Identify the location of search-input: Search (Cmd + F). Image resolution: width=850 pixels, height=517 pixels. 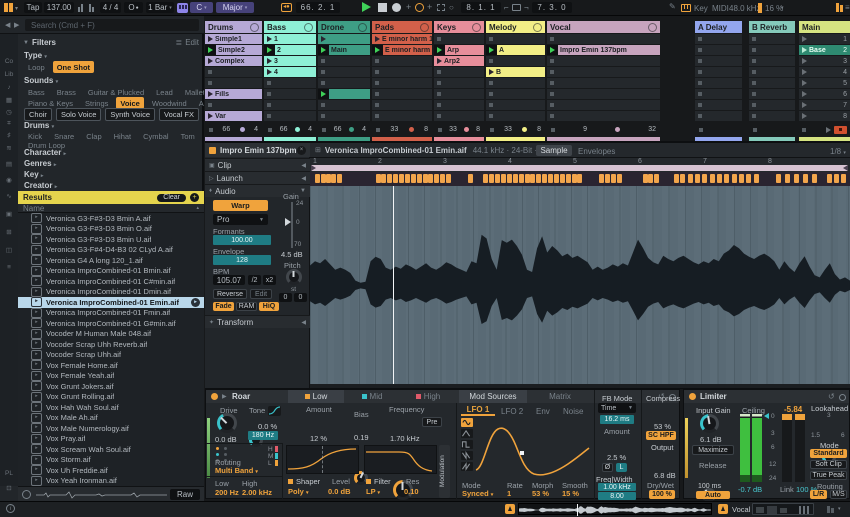
(112, 25).